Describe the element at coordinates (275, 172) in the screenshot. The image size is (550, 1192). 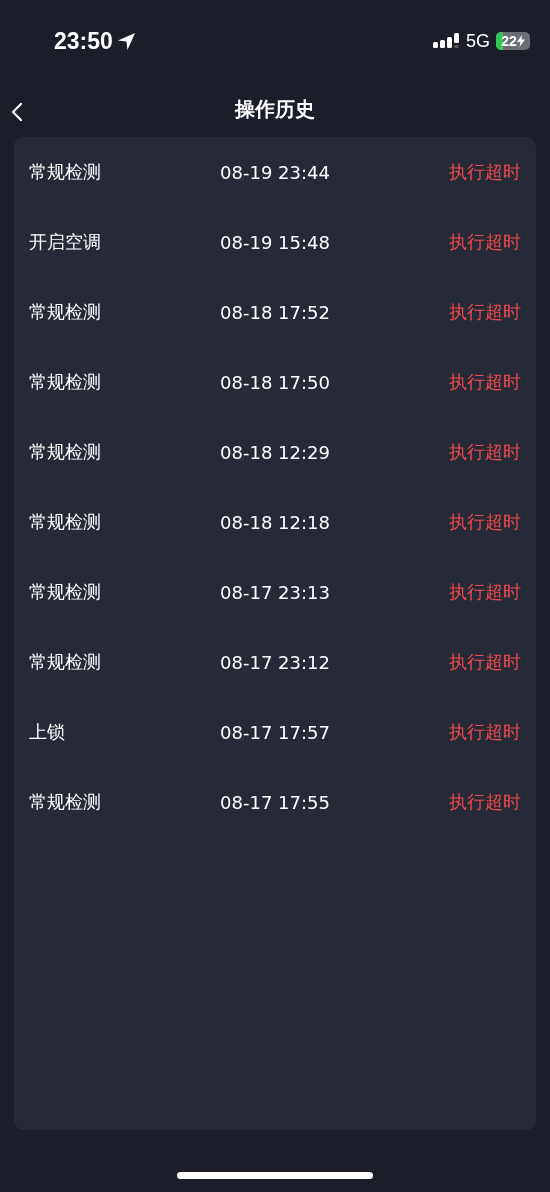
I see `time-label: 08-19 23:44` at that location.